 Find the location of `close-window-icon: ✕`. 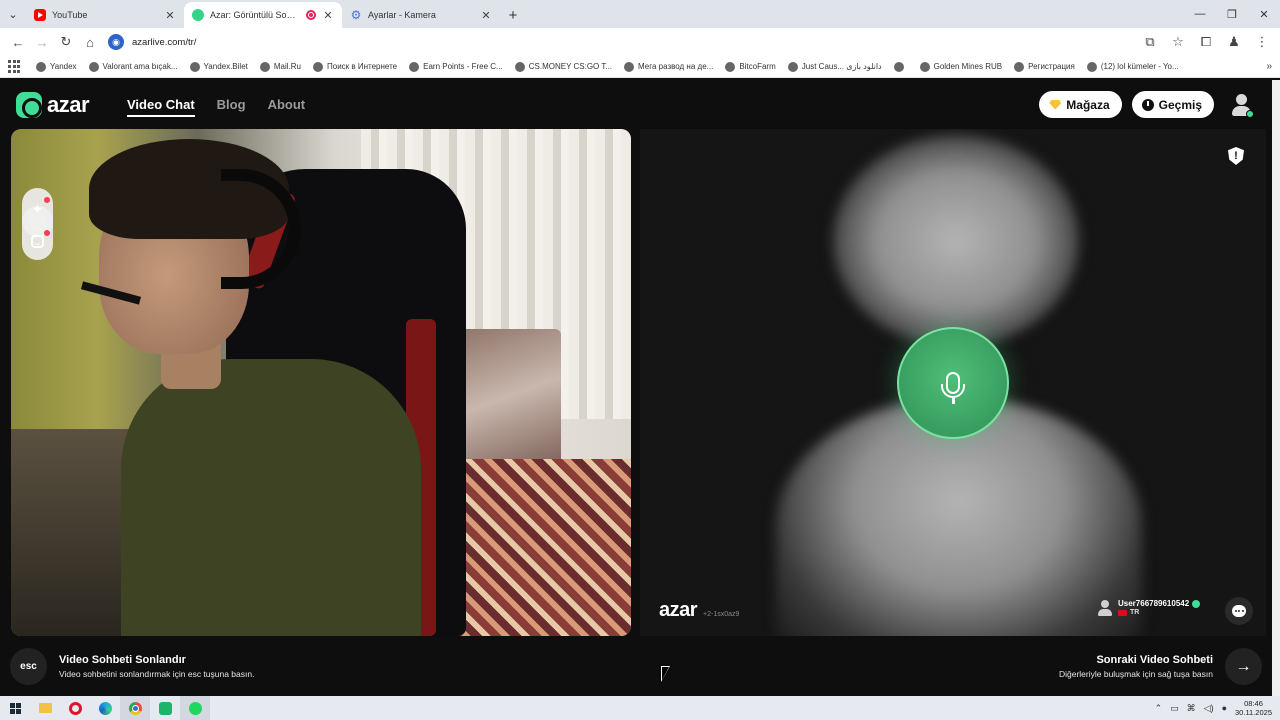

close-window-icon: ✕ is located at coordinates (1264, 14).